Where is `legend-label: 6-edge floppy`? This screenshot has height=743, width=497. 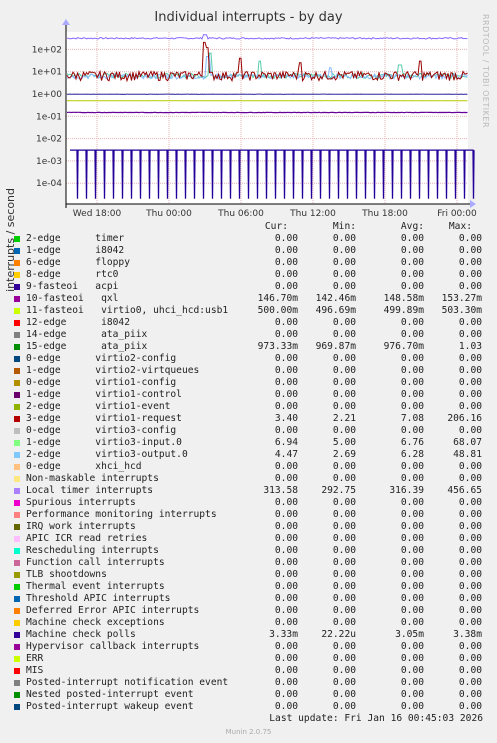
legend-label: 6-edge floppy is located at coordinates (78, 262).